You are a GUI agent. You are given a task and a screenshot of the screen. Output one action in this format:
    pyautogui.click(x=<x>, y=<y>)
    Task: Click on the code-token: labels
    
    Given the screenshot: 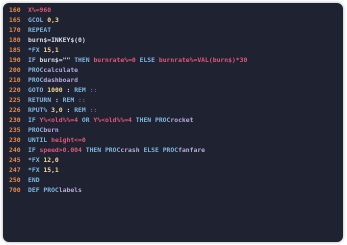 What is the action you would take?
    pyautogui.click(x=70, y=190)
    